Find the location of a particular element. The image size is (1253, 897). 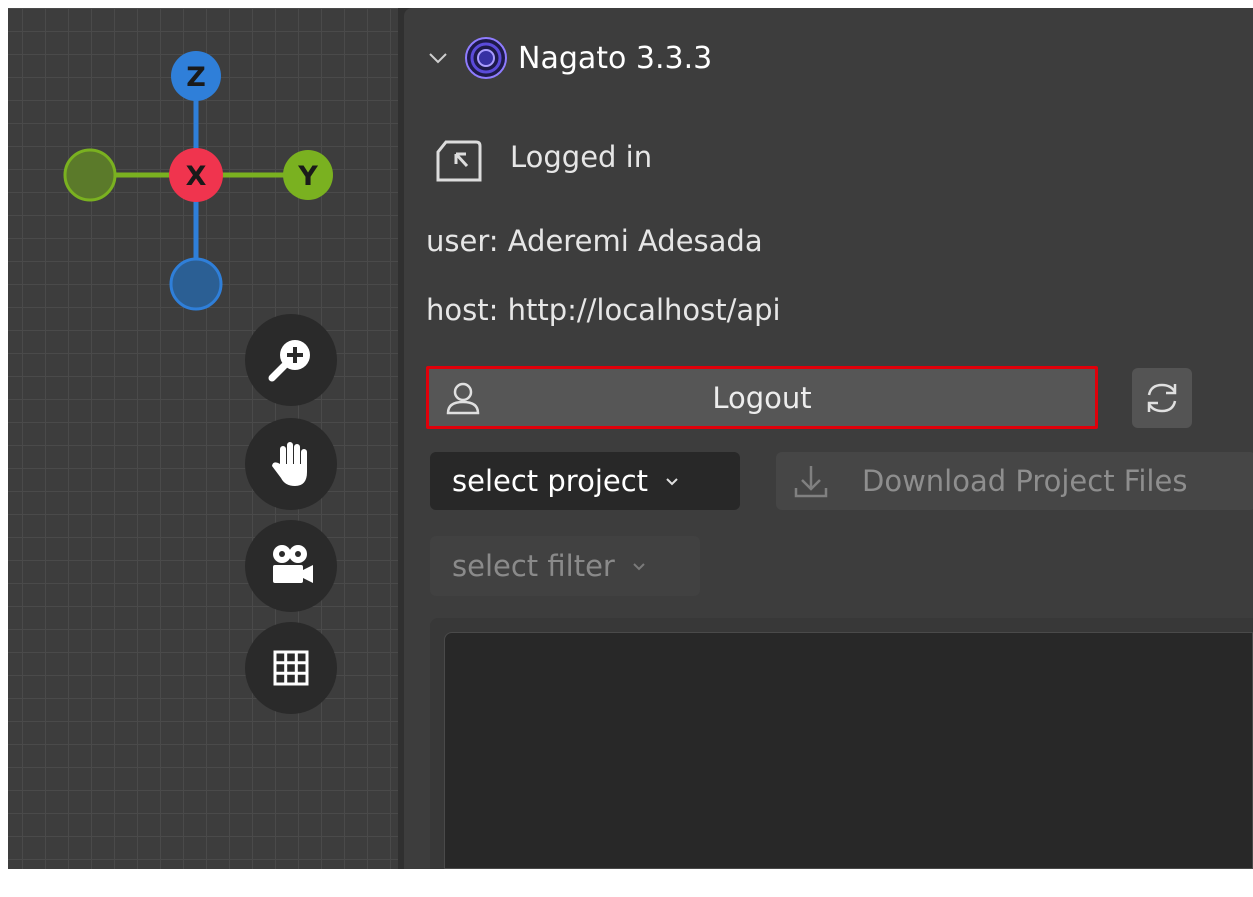

camera-button is located at coordinates (291, 566).